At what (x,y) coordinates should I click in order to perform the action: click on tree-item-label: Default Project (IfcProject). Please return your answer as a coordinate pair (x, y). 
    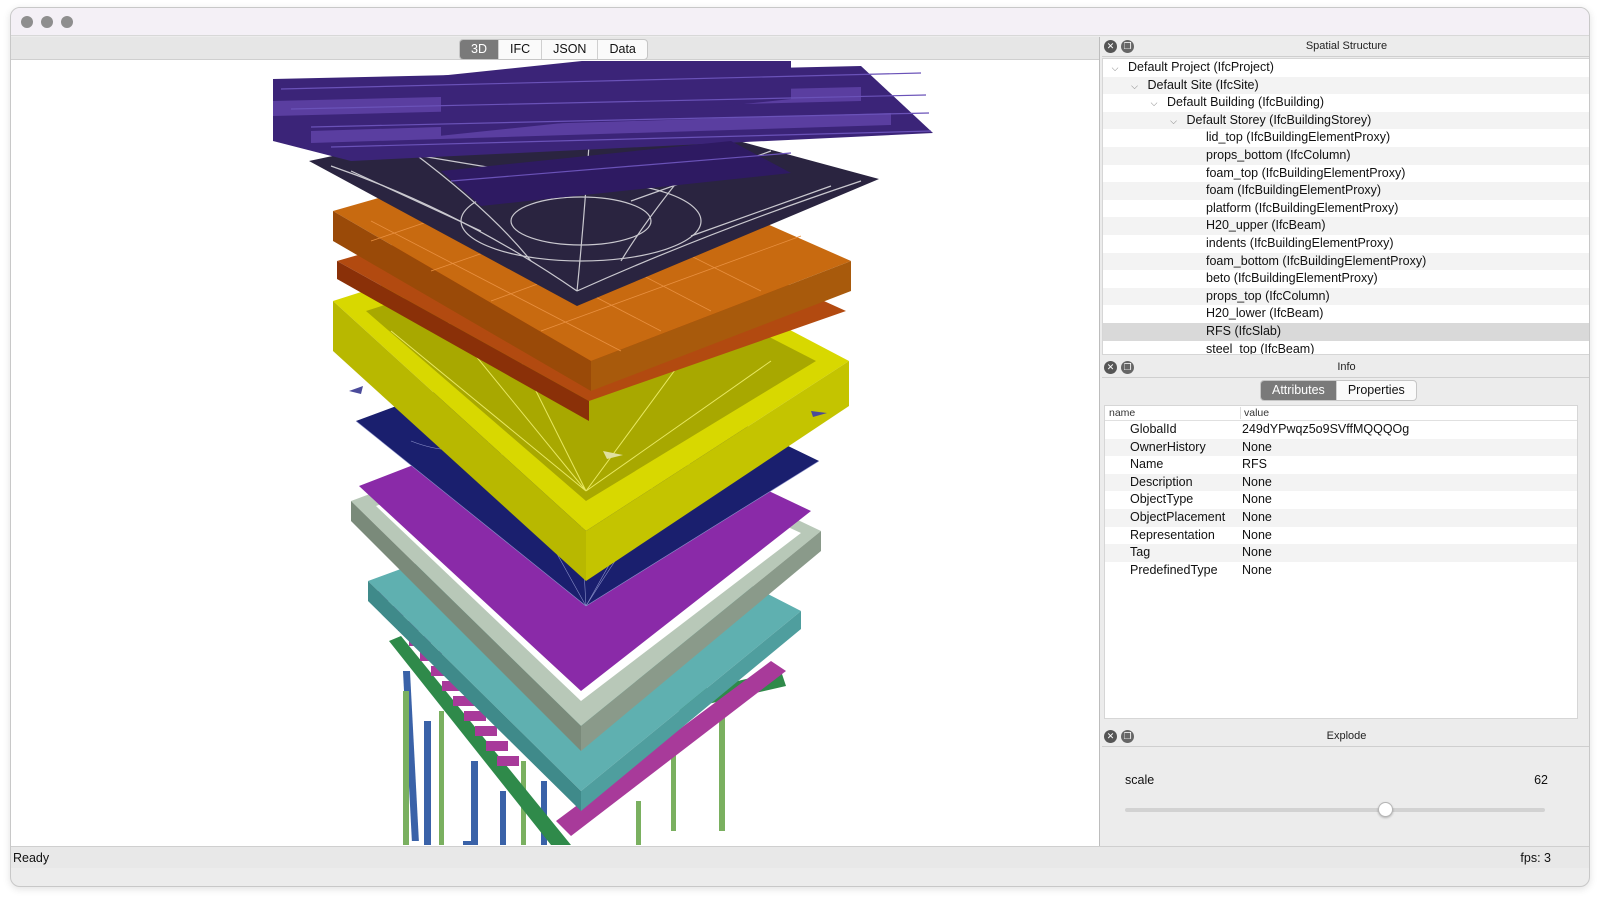
    Looking at the image, I should click on (1201, 67).